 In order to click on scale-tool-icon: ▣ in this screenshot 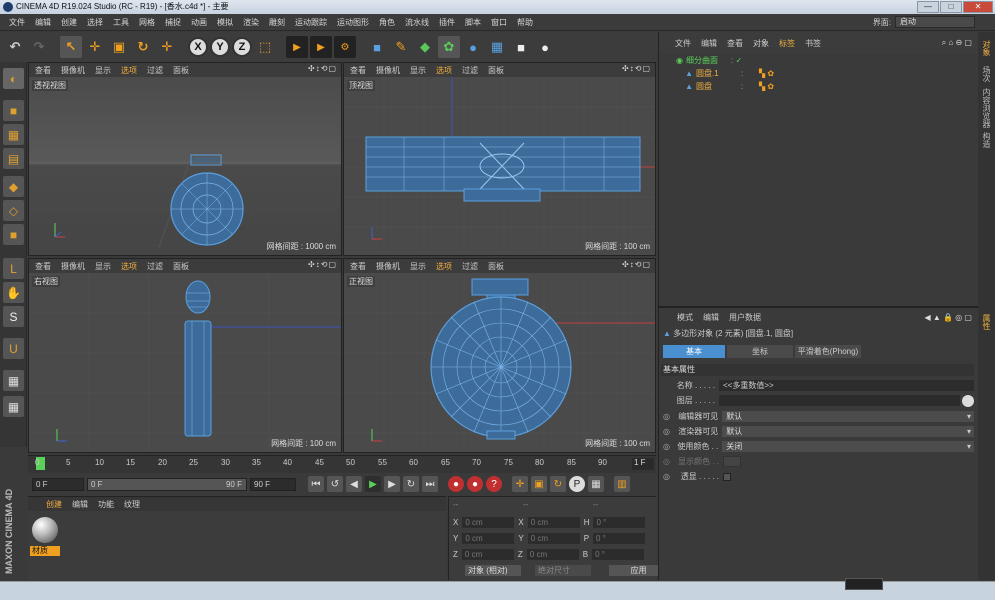, I will do `click(119, 47)`.